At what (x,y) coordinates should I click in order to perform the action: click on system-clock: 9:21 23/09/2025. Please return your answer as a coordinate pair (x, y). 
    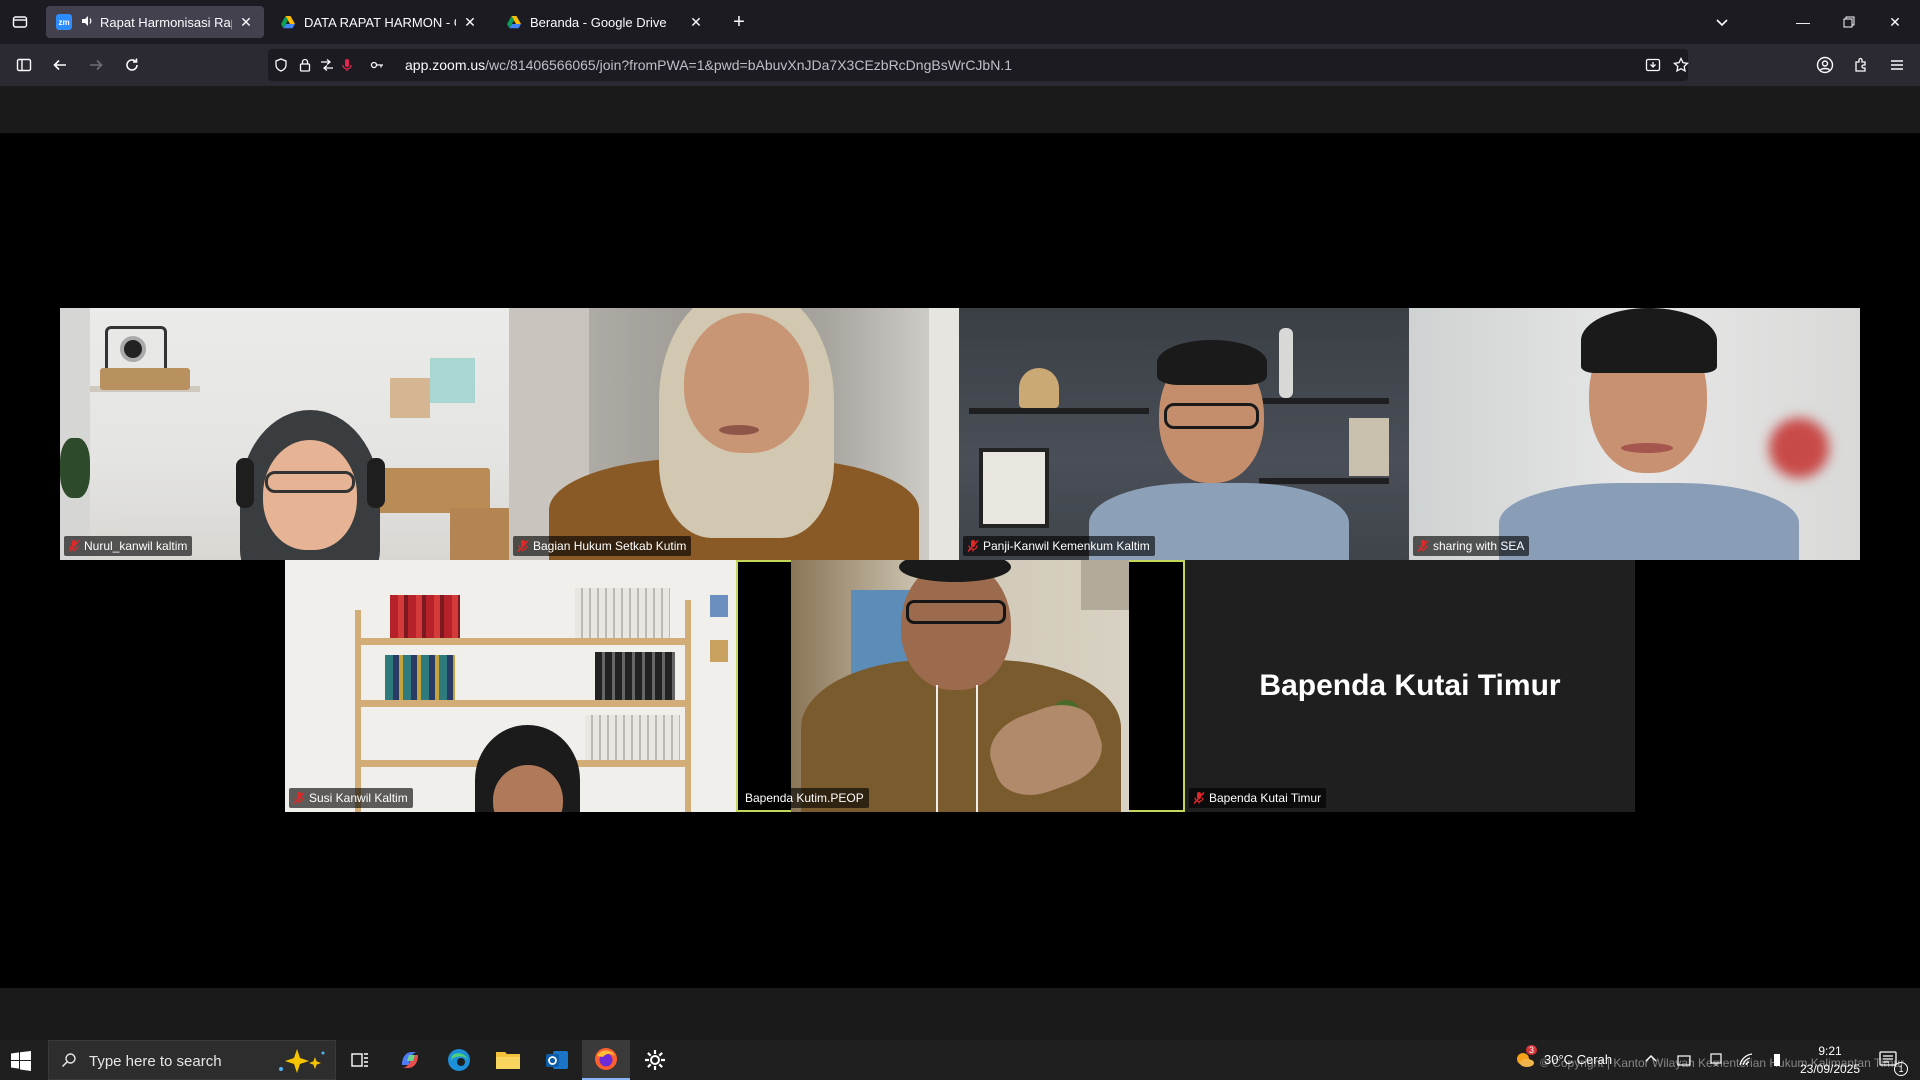
    Looking at the image, I should click on (1830, 1060).